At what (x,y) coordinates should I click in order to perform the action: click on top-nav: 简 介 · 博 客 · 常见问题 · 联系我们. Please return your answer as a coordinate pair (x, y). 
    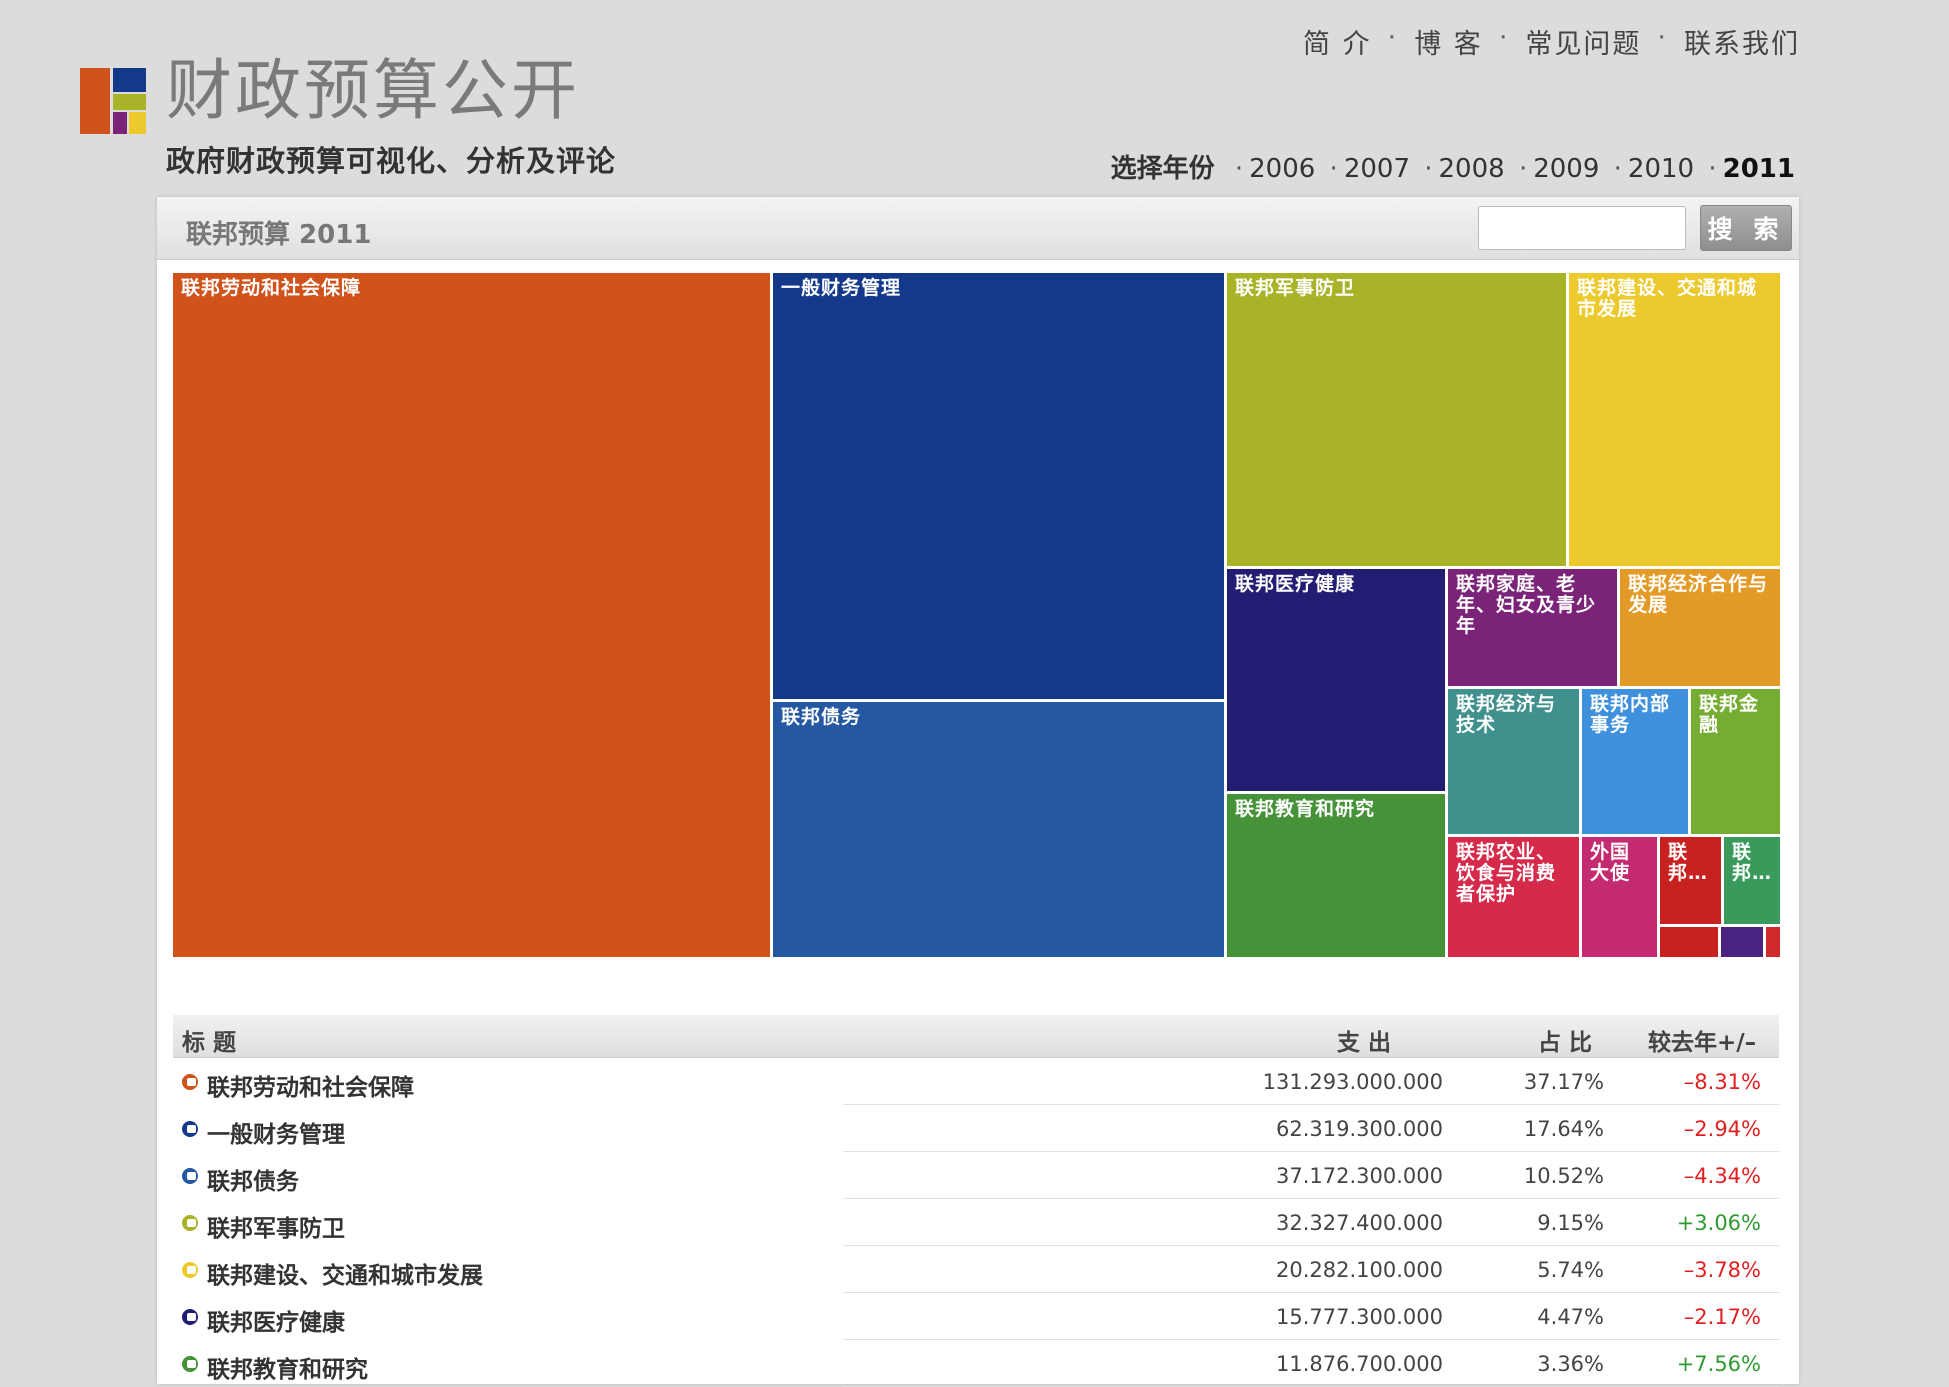
    Looking at the image, I should click on (1551, 41).